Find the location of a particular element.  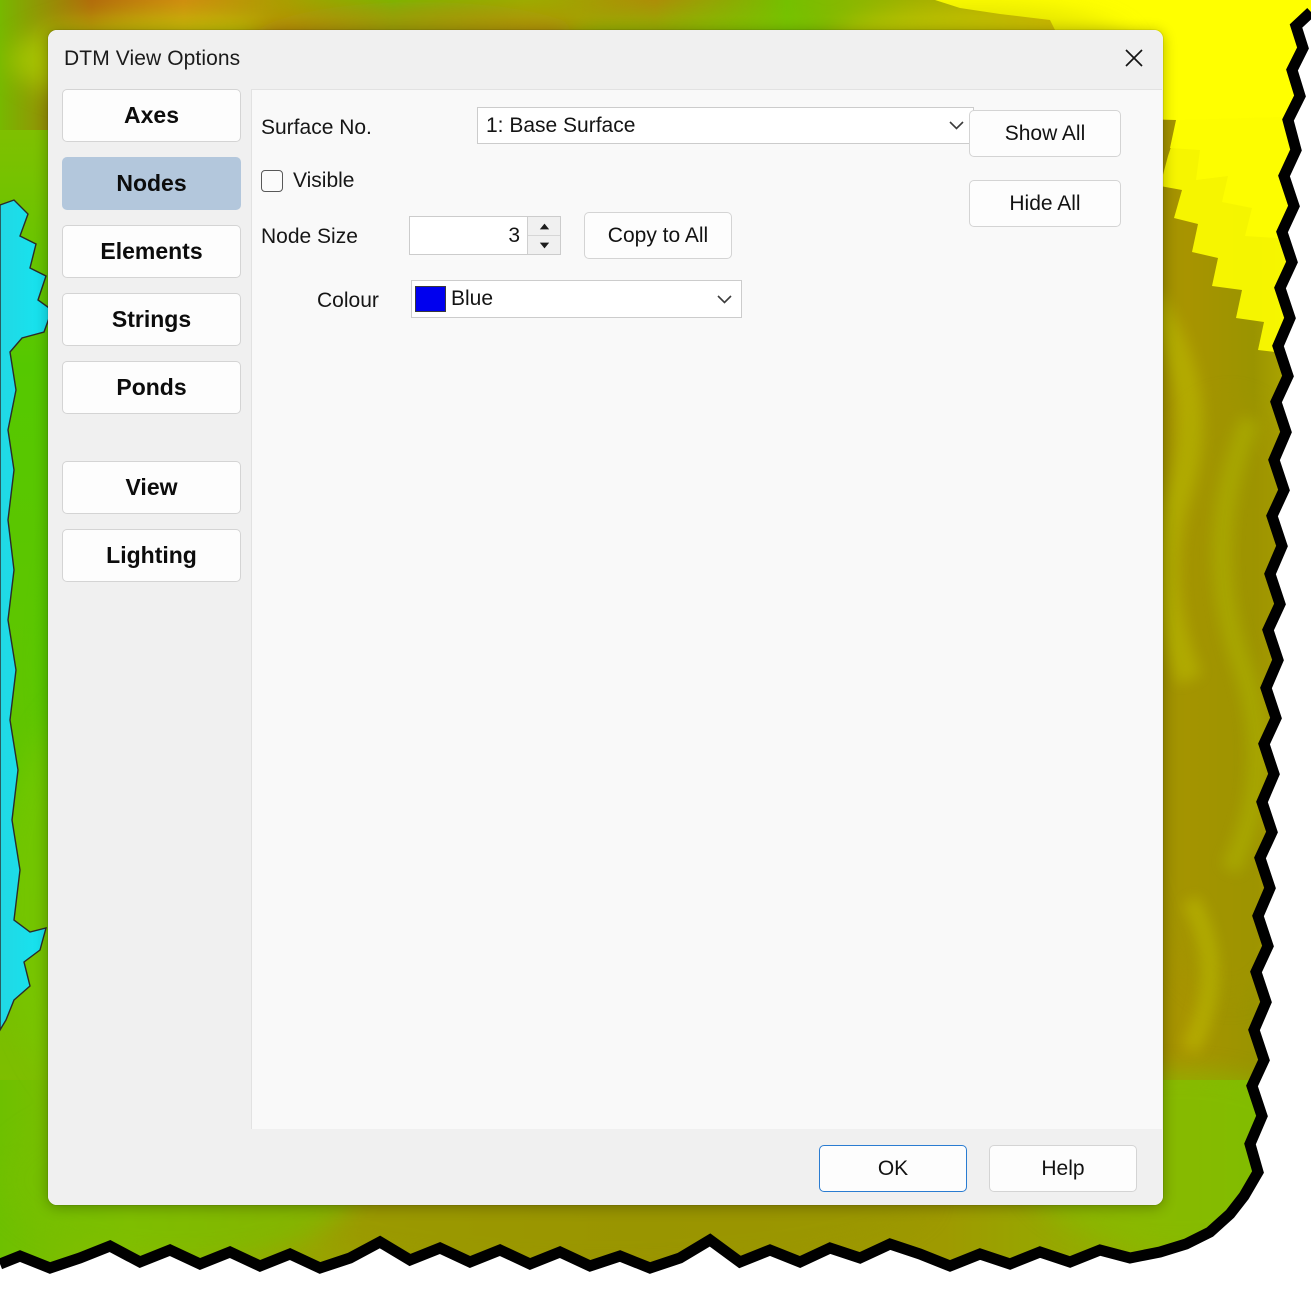

sidebar-item-view: View is located at coordinates (151, 487).